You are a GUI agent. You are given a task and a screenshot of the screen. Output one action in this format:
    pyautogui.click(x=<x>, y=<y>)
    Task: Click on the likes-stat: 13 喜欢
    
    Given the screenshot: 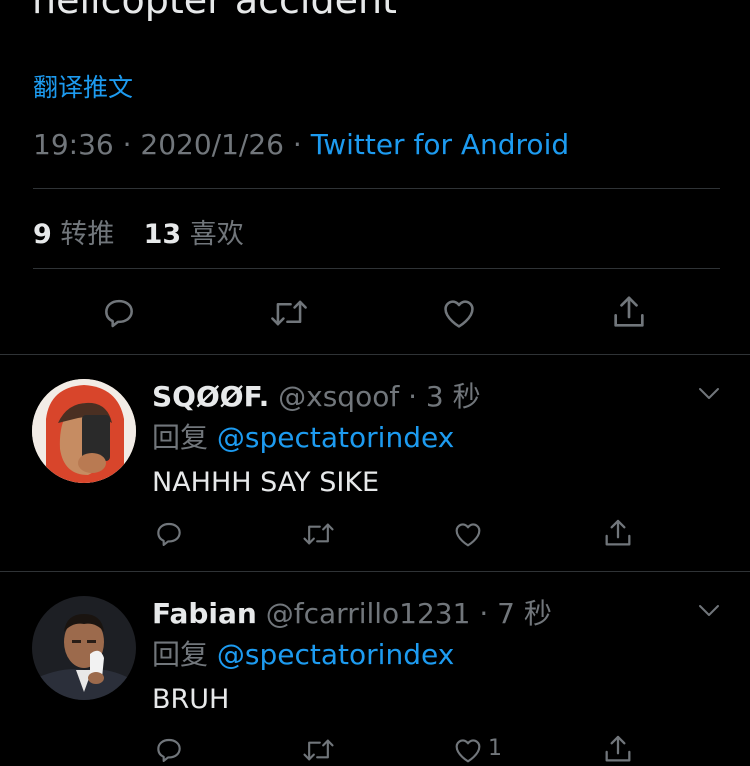 What is the action you would take?
    pyautogui.click(x=194, y=234)
    